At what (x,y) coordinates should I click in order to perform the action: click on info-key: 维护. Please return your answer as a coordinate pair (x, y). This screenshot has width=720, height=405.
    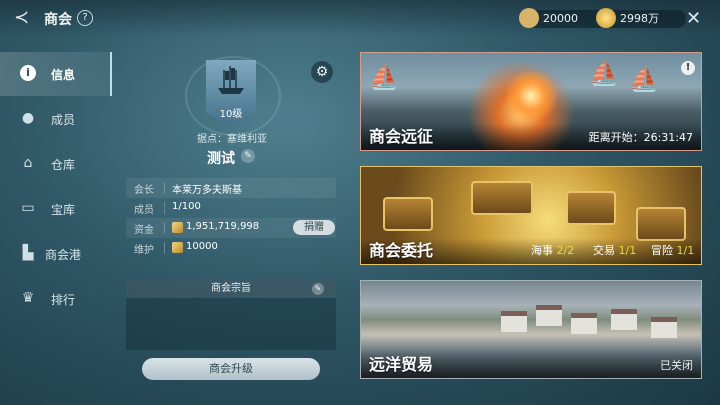
    Looking at the image, I should click on (144, 250).